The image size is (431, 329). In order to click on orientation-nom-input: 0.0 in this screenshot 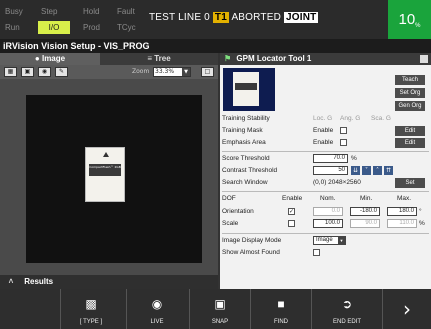, I will do `click(328, 211)`.